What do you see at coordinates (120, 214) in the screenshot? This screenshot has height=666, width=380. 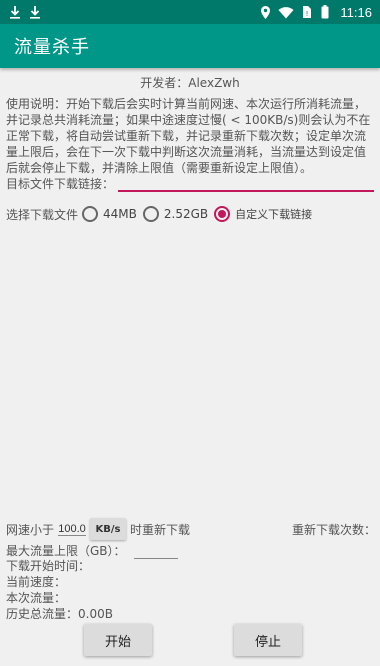 I see `radio-label: 44MB` at bounding box center [120, 214].